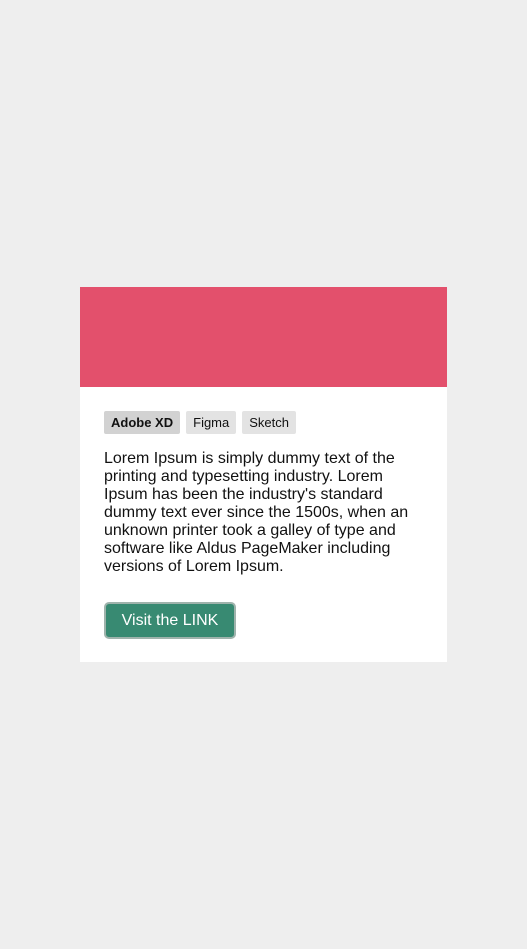  What do you see at coordinates (170, 620) in the screenshot?
I see `visit-link-button: Visit the LINK` at bounding box center [170, 620].